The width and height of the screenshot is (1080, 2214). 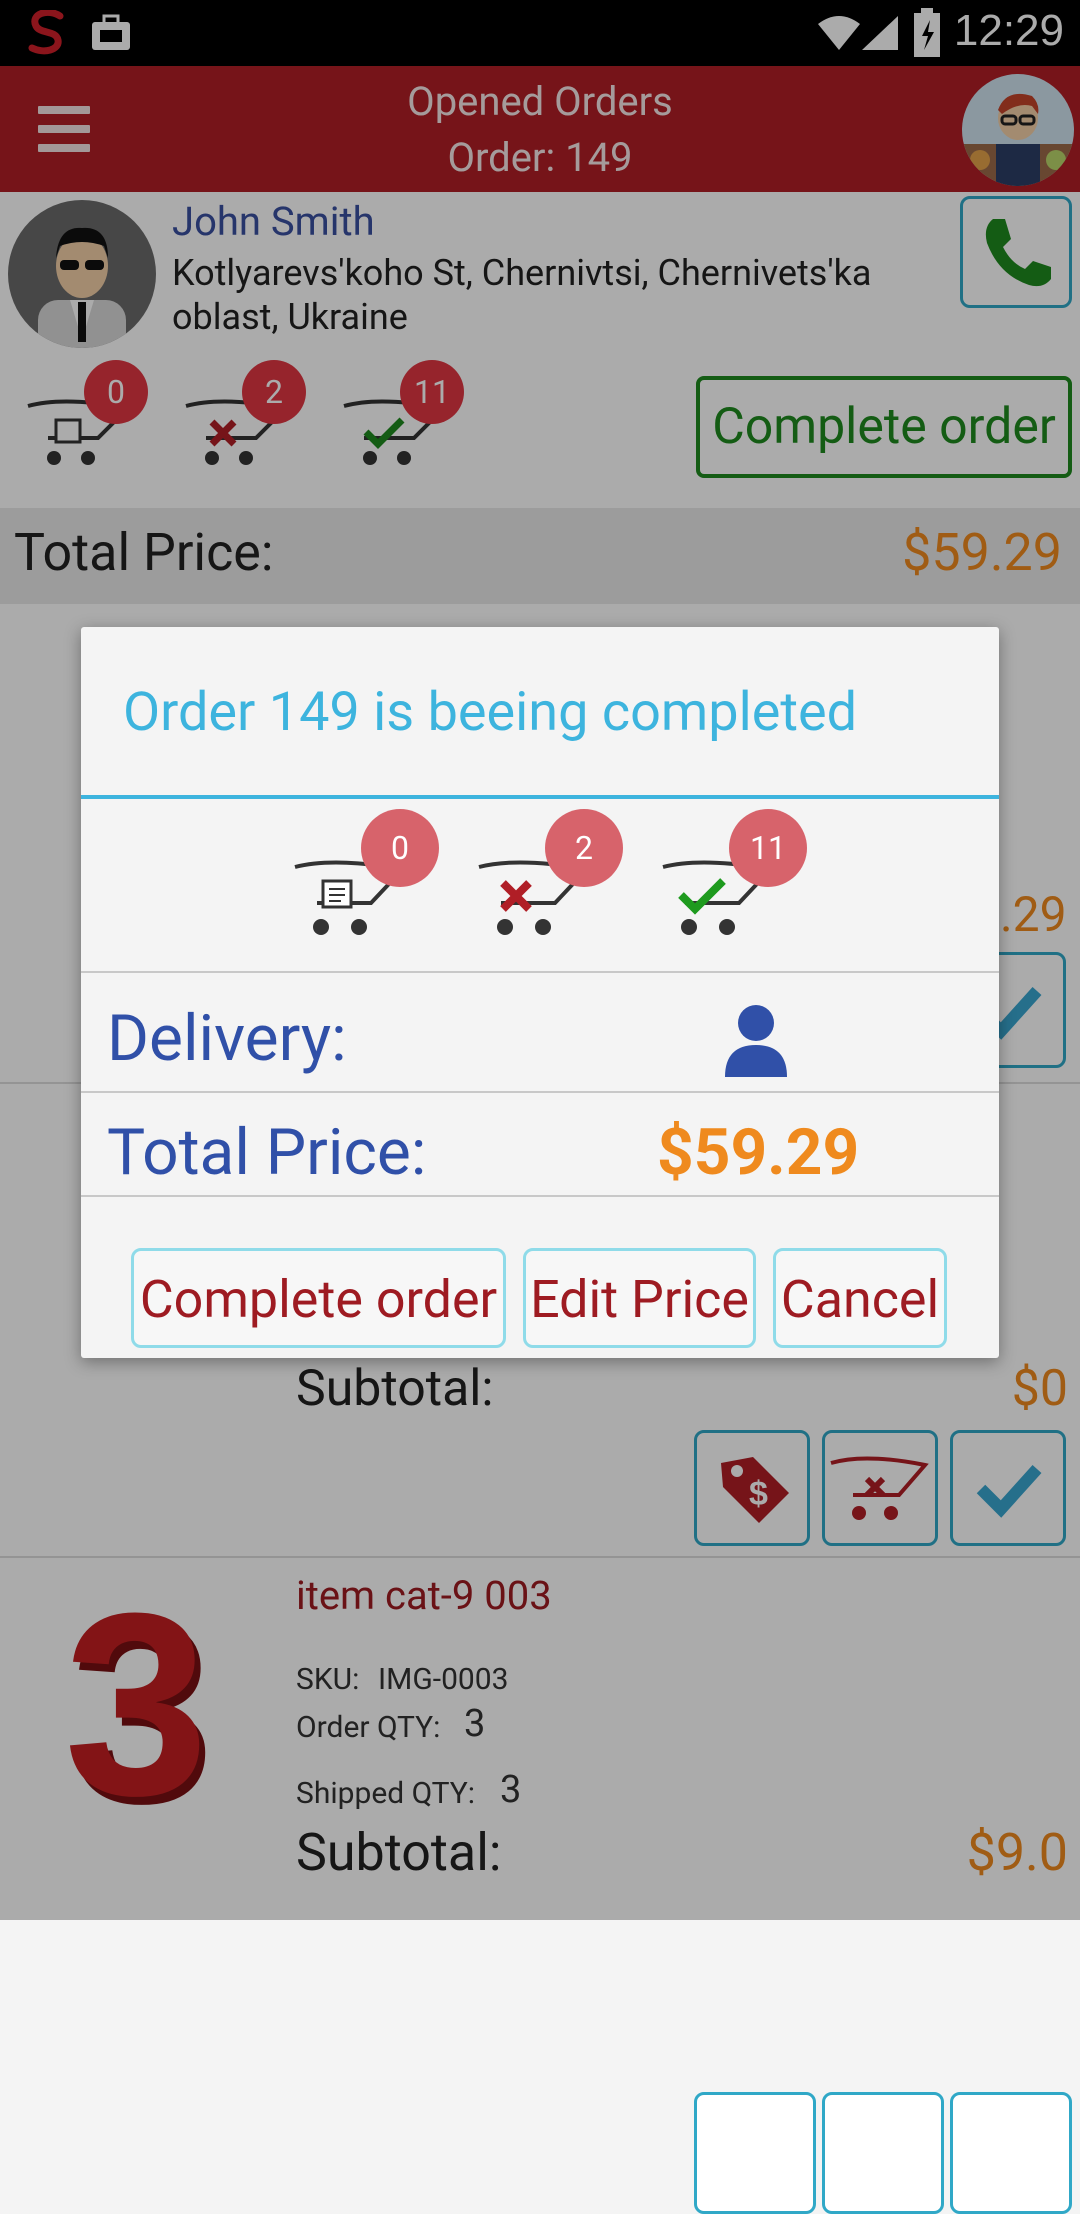 What do you see at coordinates (768, 848) in the screenshot?
I see `cart-accepted-badge: 11` at bounding box center [768, 848].